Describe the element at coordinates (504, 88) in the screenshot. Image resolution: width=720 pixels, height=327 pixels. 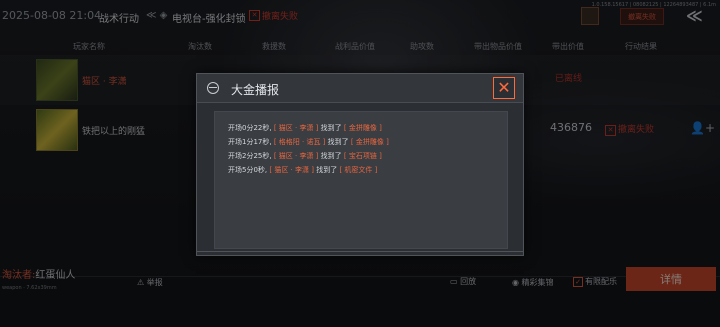
I see `close-icon: ✕` at that location.